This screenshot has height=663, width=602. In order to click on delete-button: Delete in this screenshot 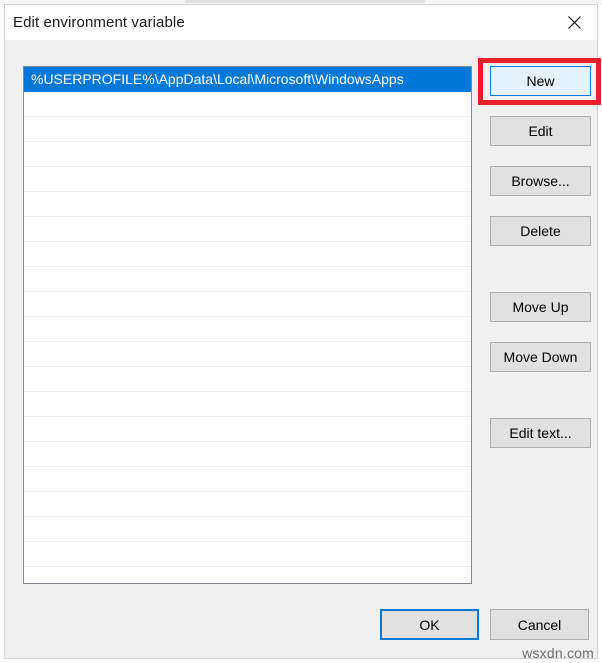, I will do `click(540, 231)`.